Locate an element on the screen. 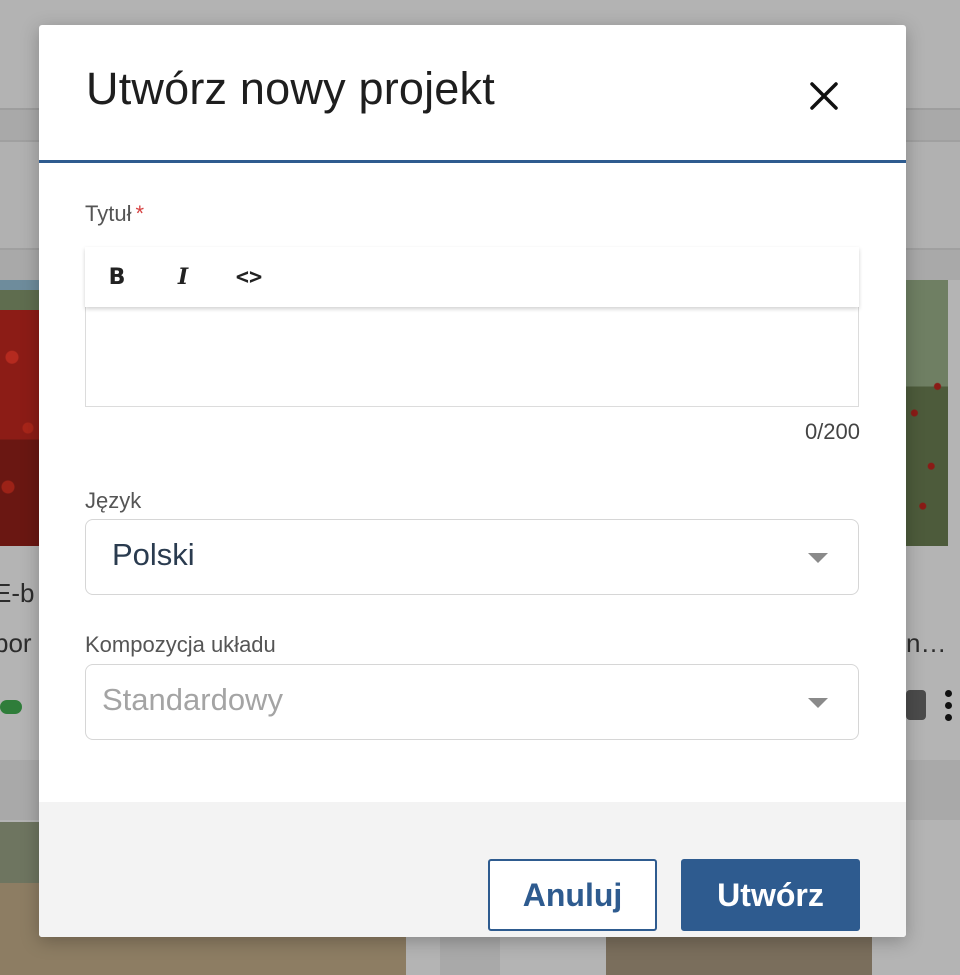 This screenshot has width=960, height=975. layout-select: Standardowy is located at coordinates (472, 702).